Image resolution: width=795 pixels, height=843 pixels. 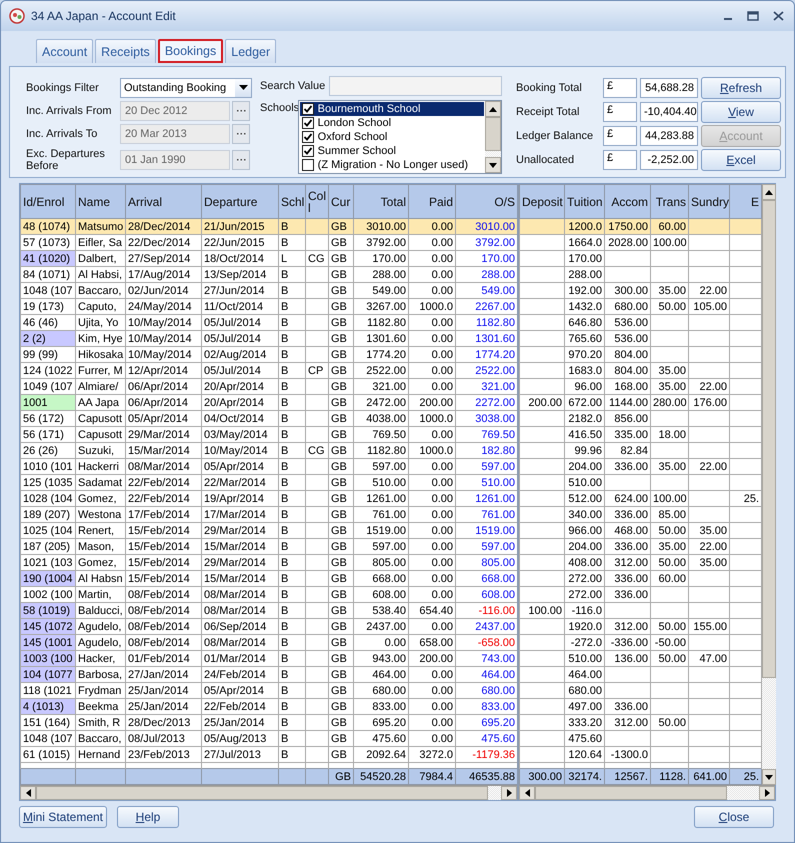 I want to click on schools-list: Bournemouth School London School Oxford School Summer School (Z Migration - No Longer used), so click(x=400, y=137).